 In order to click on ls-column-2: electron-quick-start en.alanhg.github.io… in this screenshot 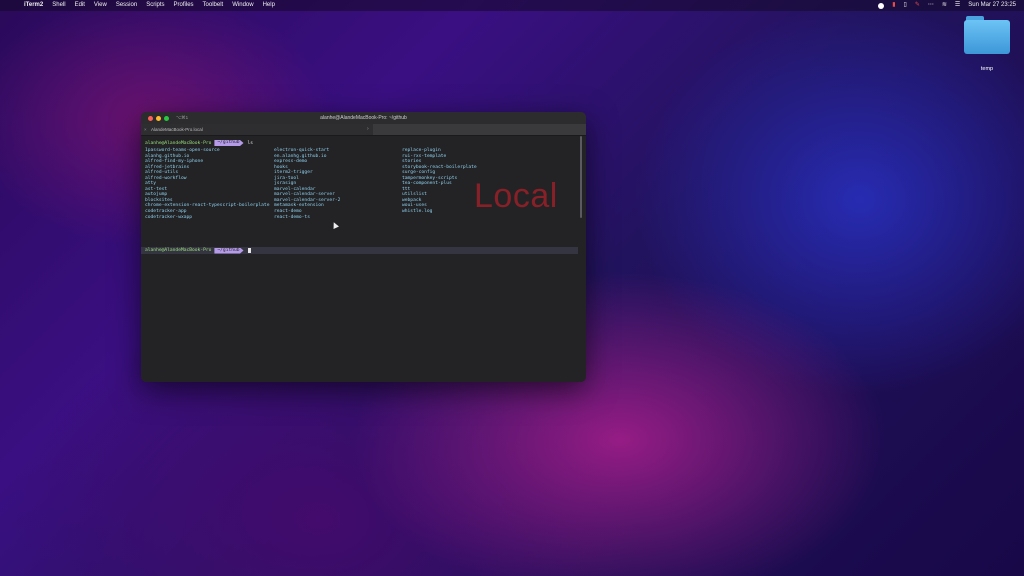, I will do `click(336, 184)`.